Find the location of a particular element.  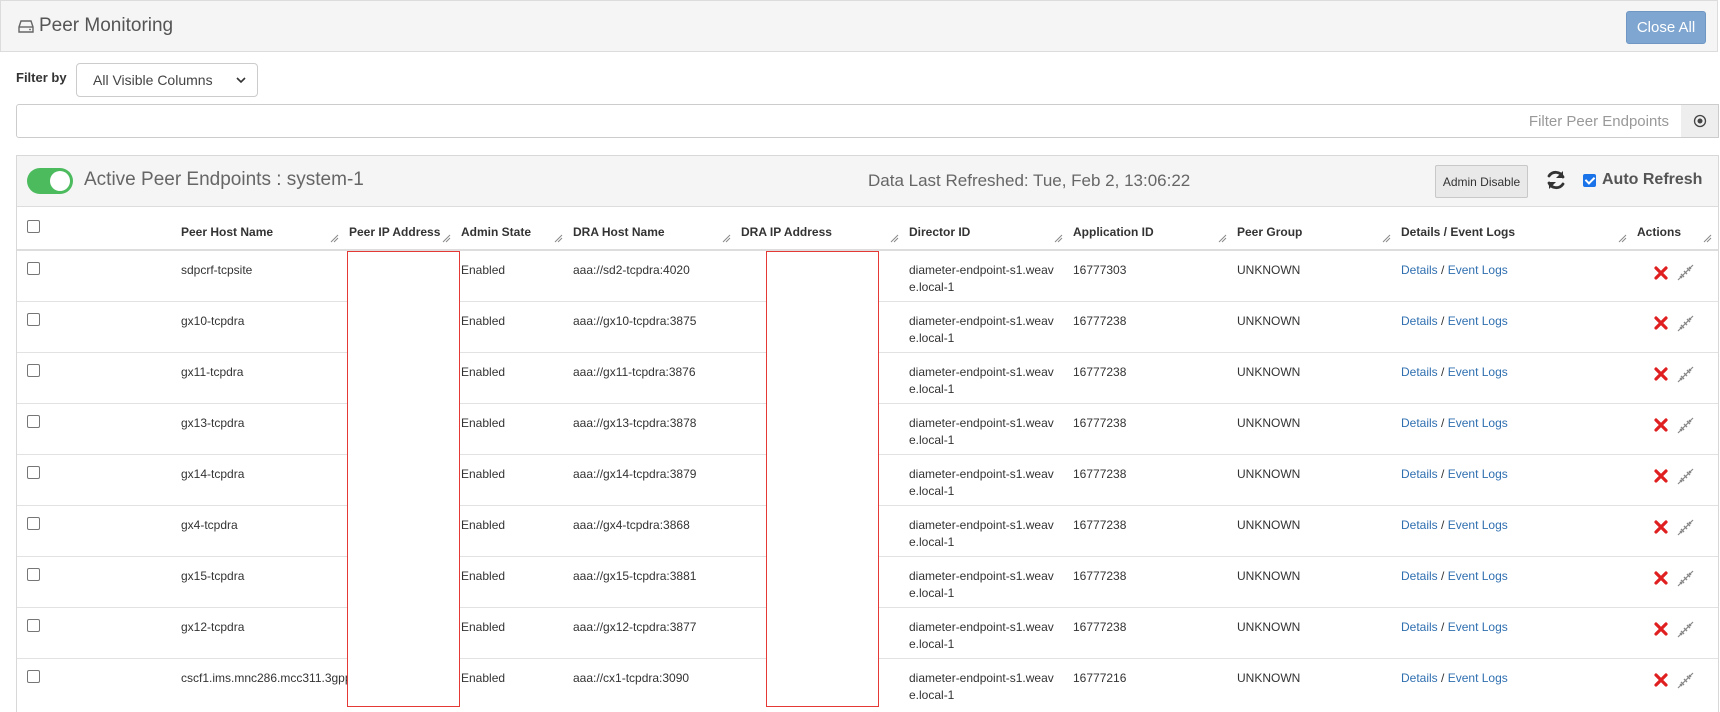

admin-disable-button: Admin Disable is located at coordinates (1481, 181).